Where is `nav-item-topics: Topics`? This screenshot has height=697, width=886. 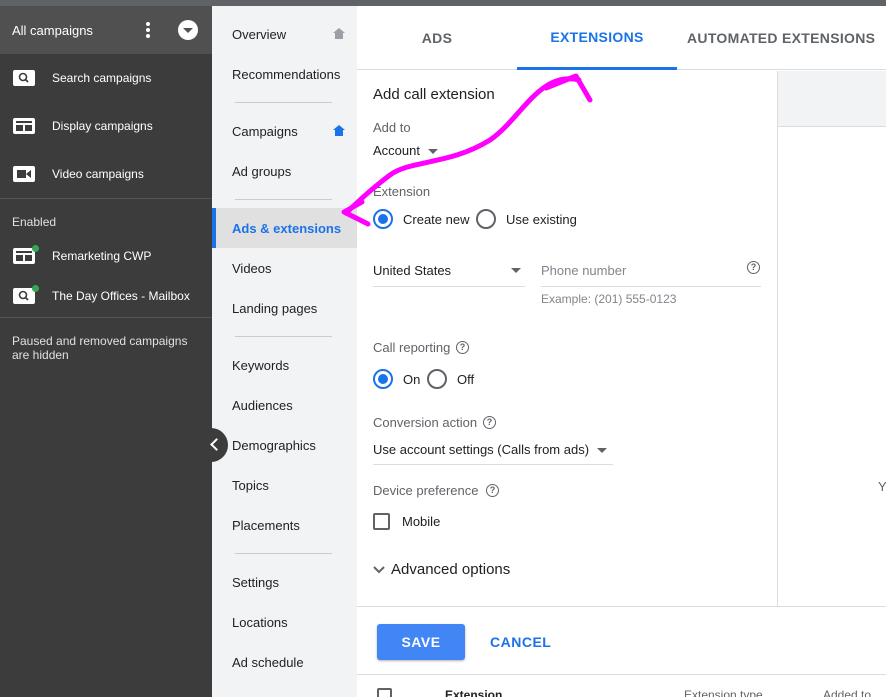
nav-item-topics: Topics is located at coordinates (284, 485).